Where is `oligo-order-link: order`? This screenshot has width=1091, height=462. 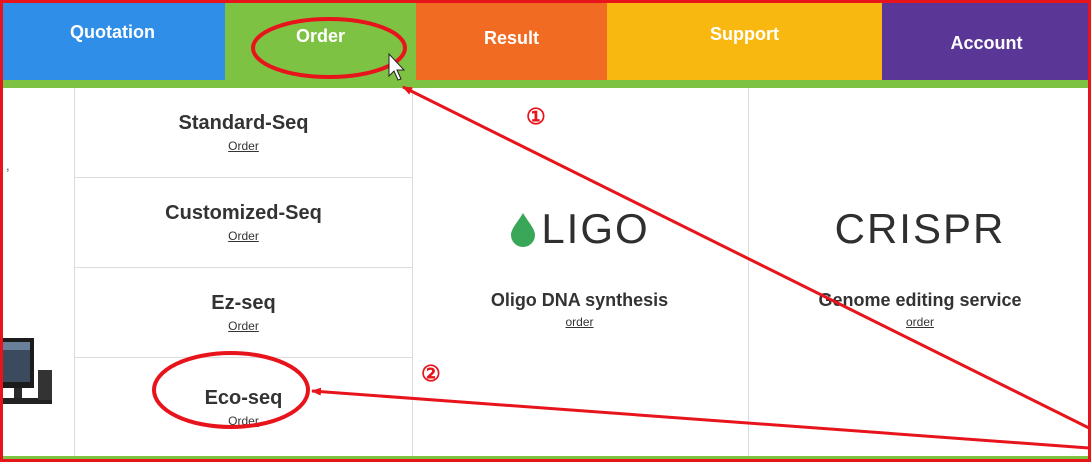 oligo-order-link: order is located at coordinates (579, 322).